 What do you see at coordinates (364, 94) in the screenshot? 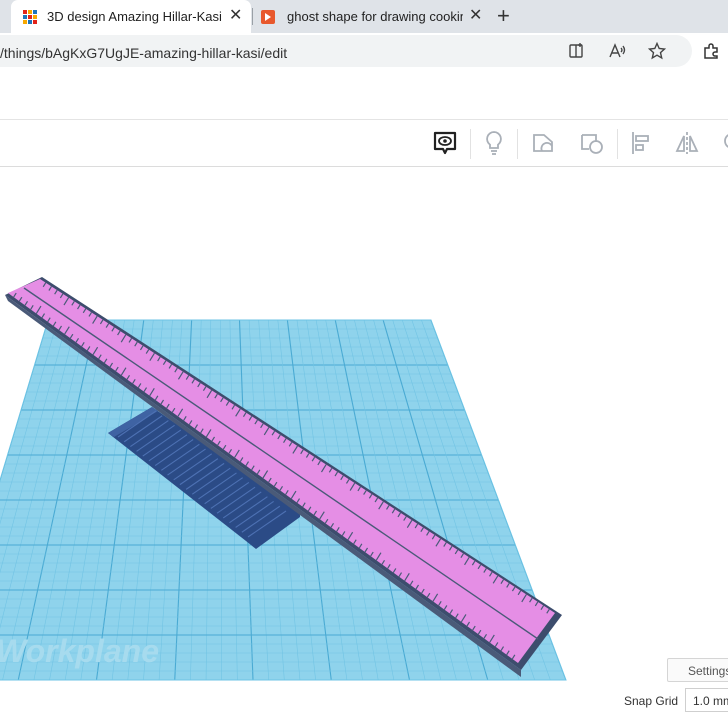
I see `app-header` at bounding box center [364, 94].